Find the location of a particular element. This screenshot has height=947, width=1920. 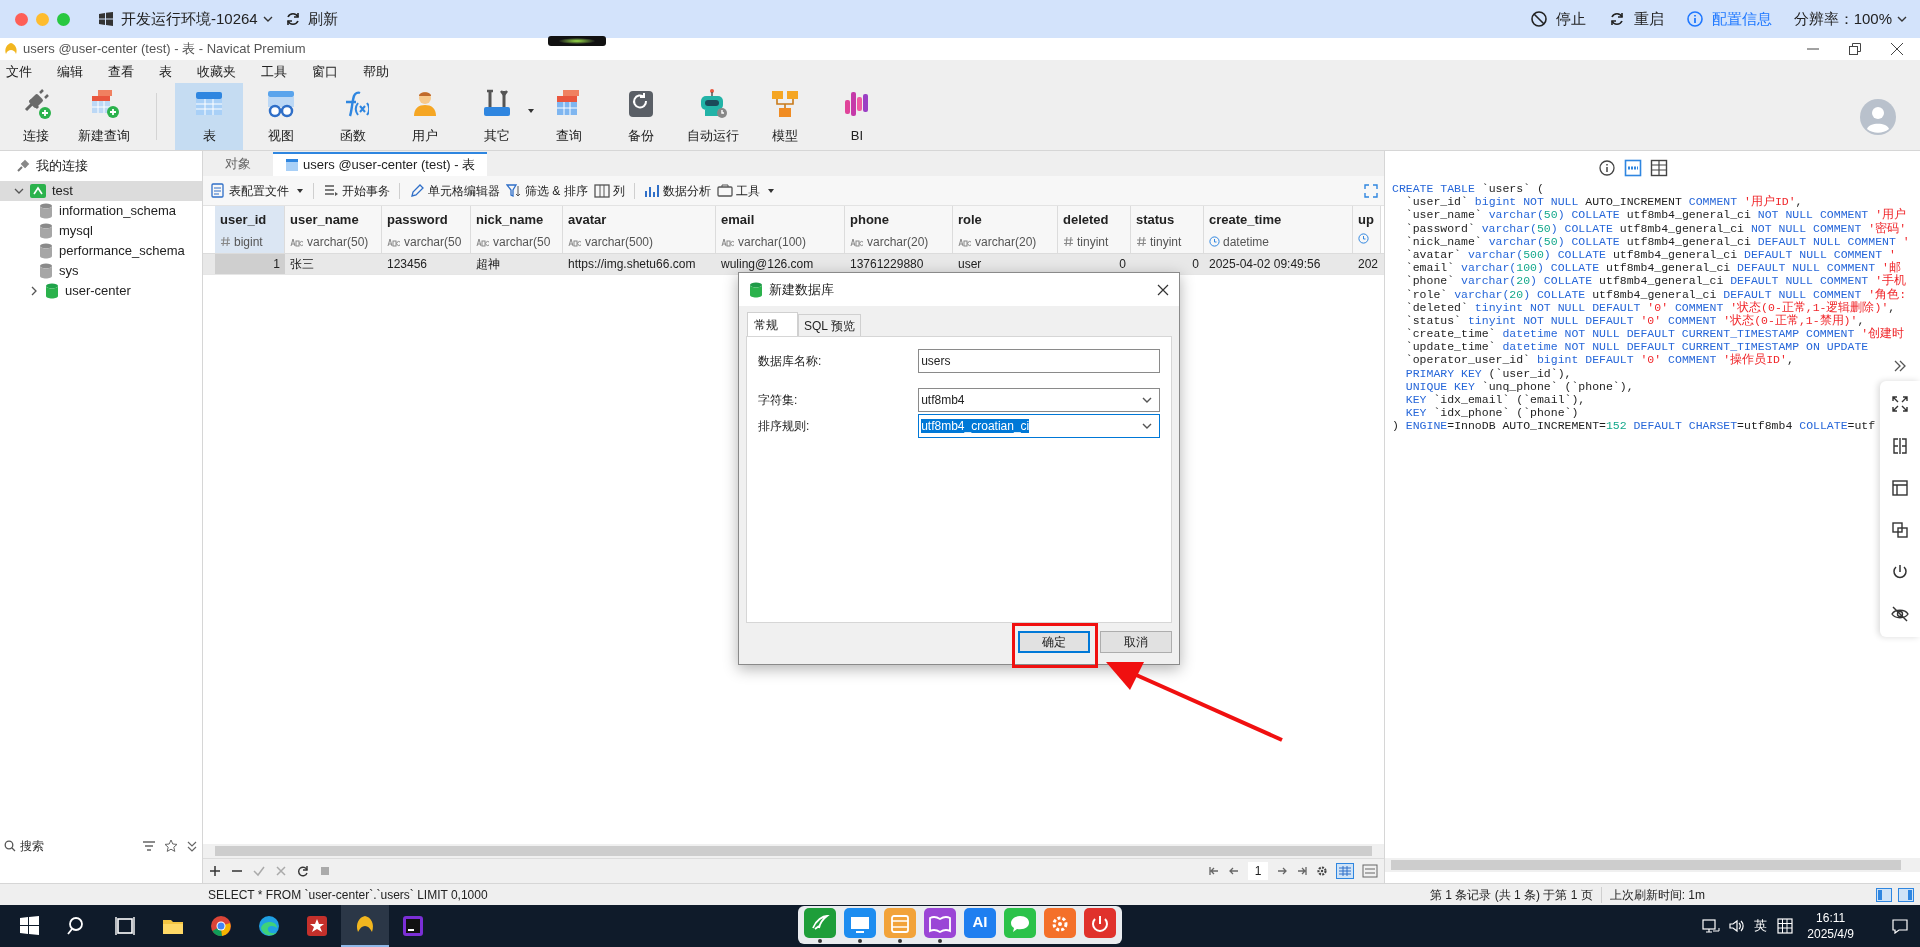

column-header: email varchar(100) is located at coordinates (780, 229).